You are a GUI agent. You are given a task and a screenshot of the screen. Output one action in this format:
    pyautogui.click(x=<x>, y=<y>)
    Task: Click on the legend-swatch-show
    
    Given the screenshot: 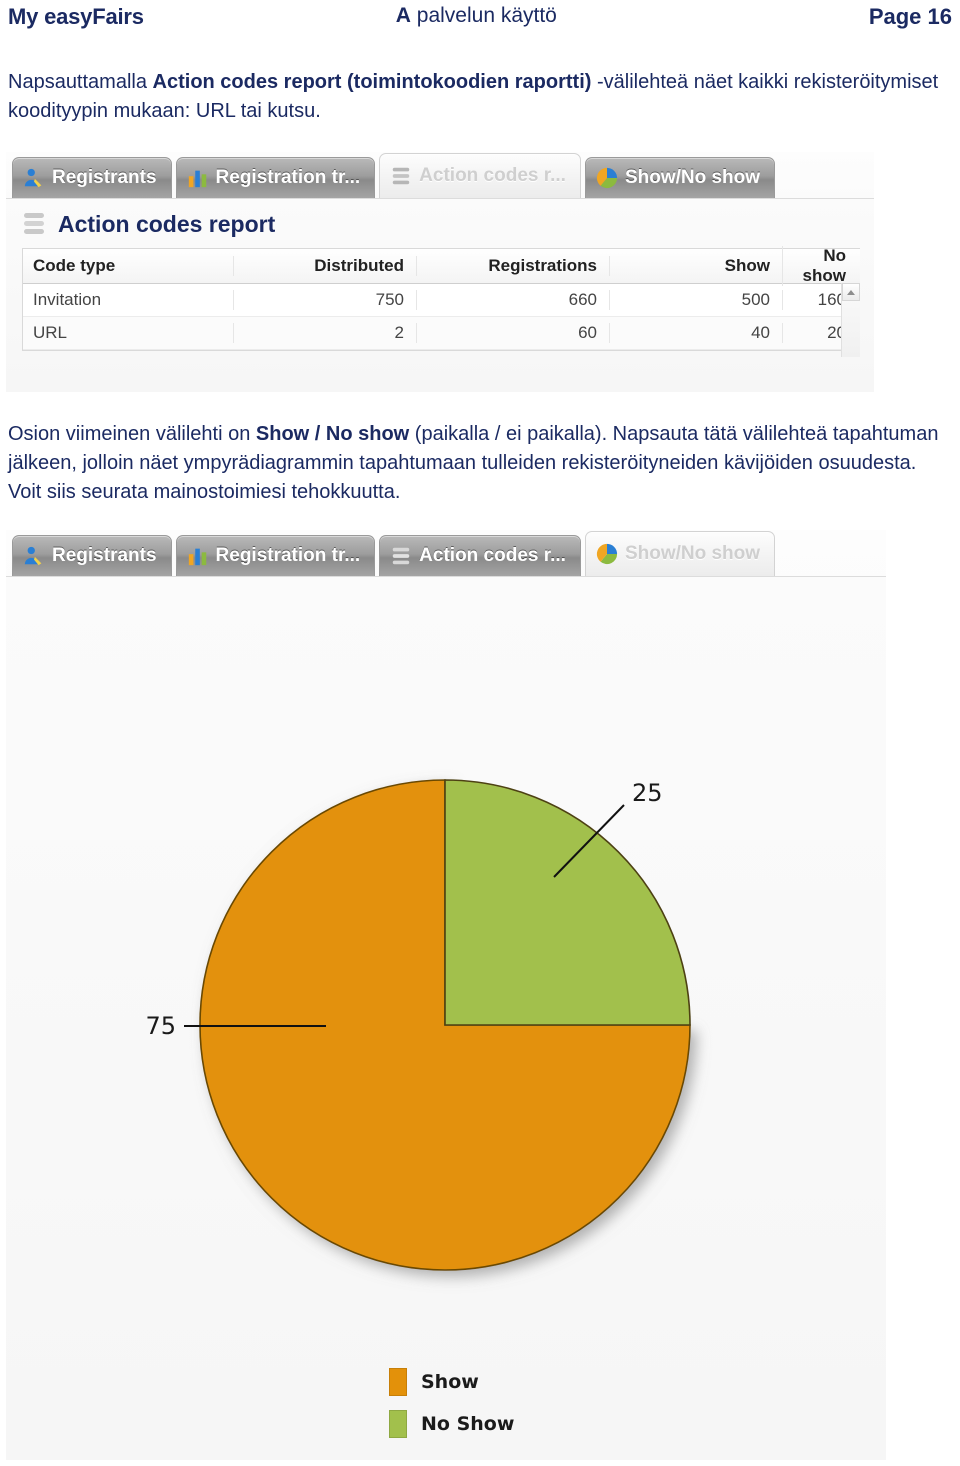 What is the action you would take?
    pyautogui.click(x=398, y=1382)
    